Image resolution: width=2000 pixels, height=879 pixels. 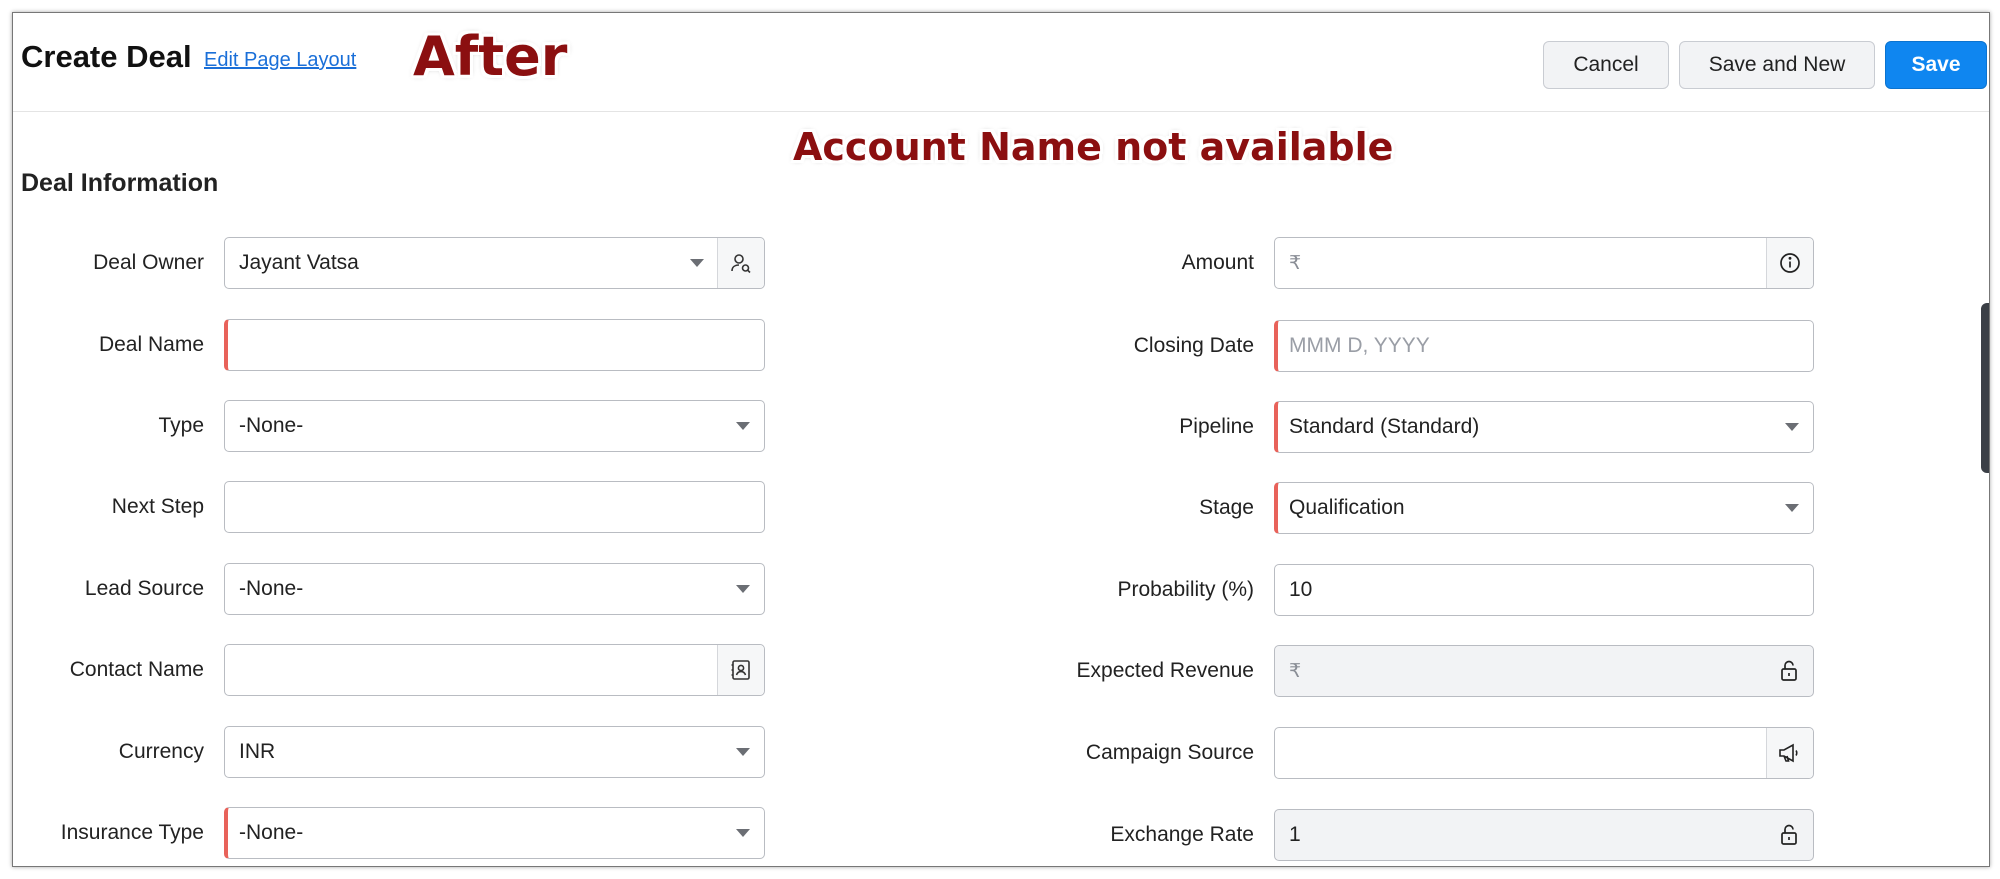 What do you see at coordinates (926, 508) in the screenshot?
I see `field-row-stage: Stage Qualification` at bounding box center [926, 508].